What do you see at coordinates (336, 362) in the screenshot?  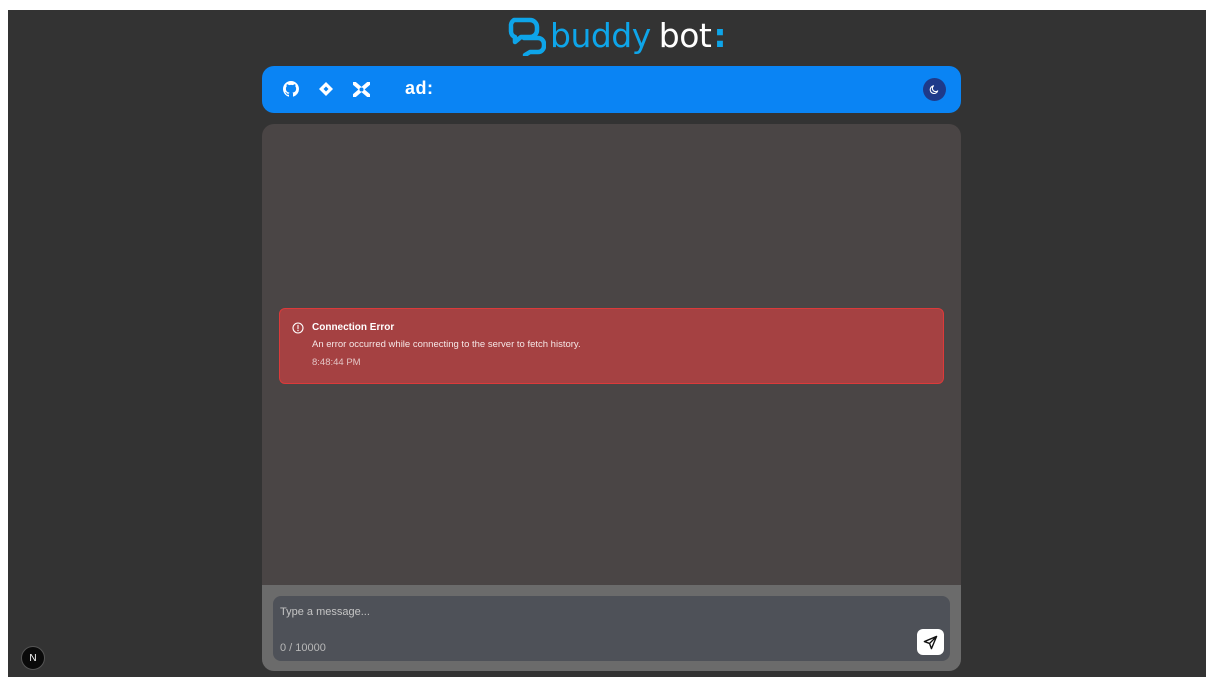 I see `error-timestamp: 8:48:44 PM` at bounding box center [336, 362].